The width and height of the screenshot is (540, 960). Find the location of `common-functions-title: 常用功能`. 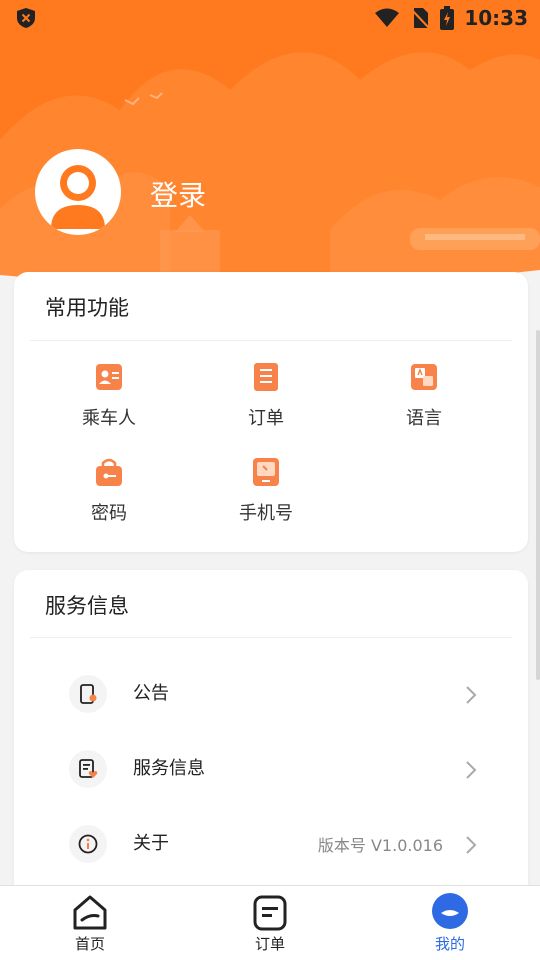

common-functions-title: 常用功能 is located at coordinates (87, 308).